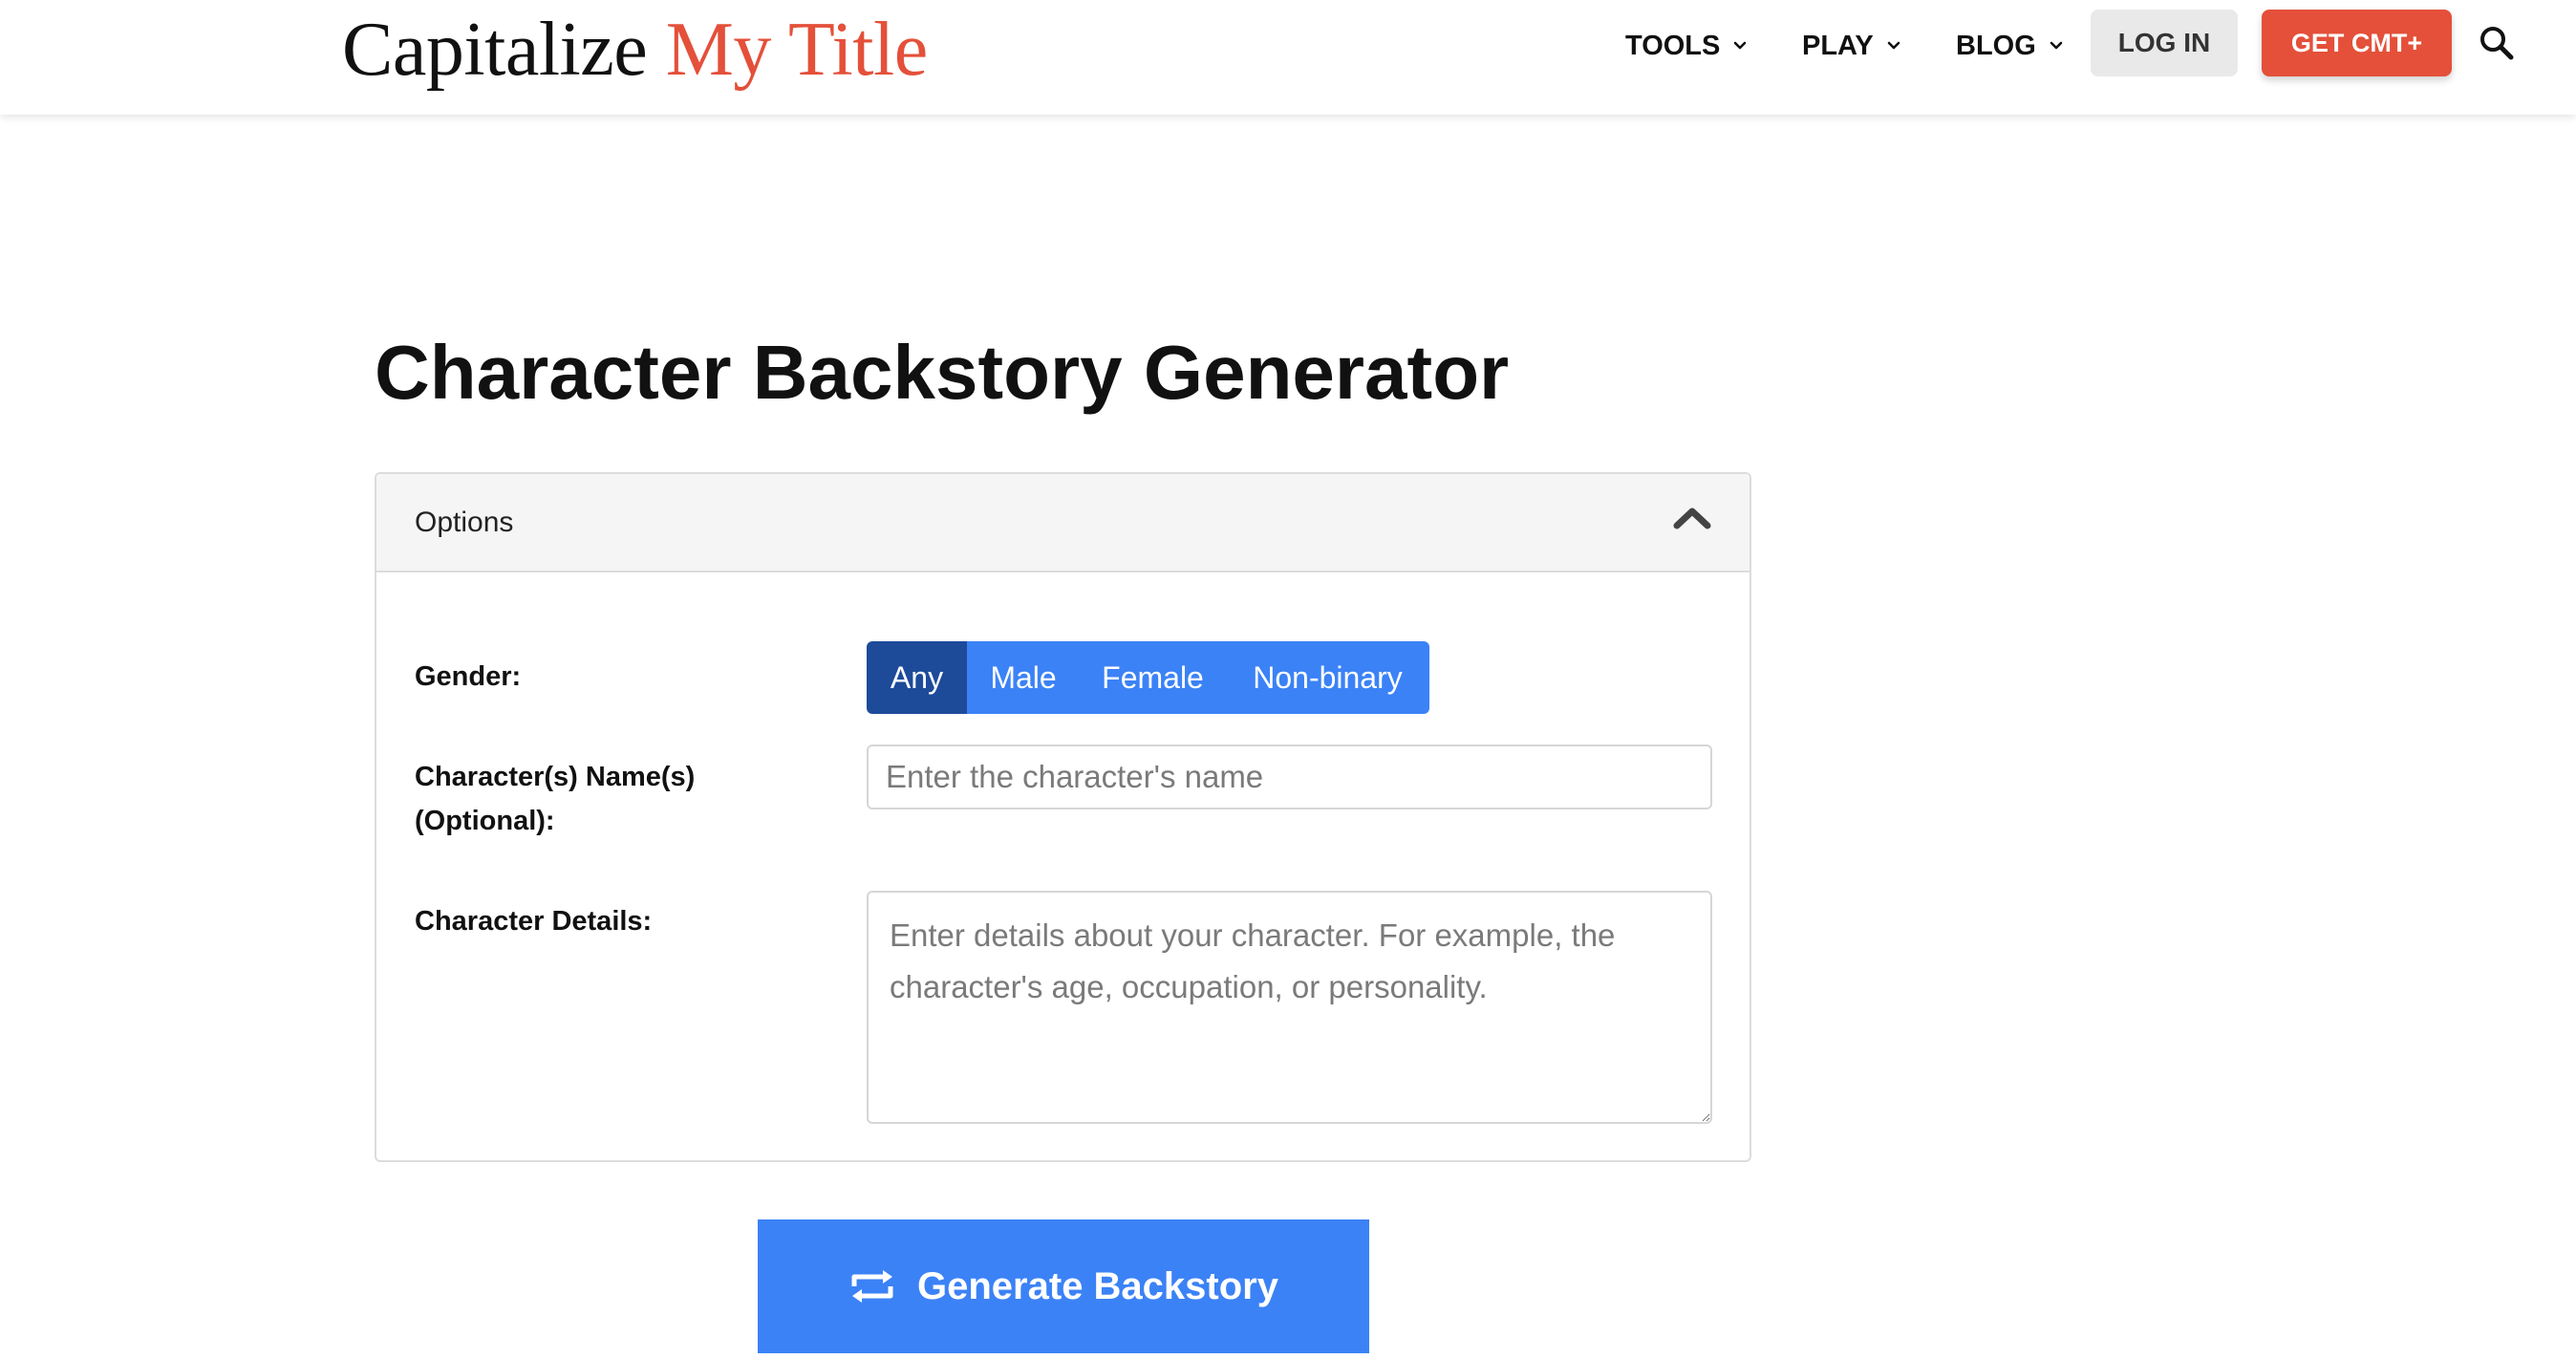 This screenshot has height=1359, width=2576. I want to click on nav-play-label: PLAY, so click(1838, 45).